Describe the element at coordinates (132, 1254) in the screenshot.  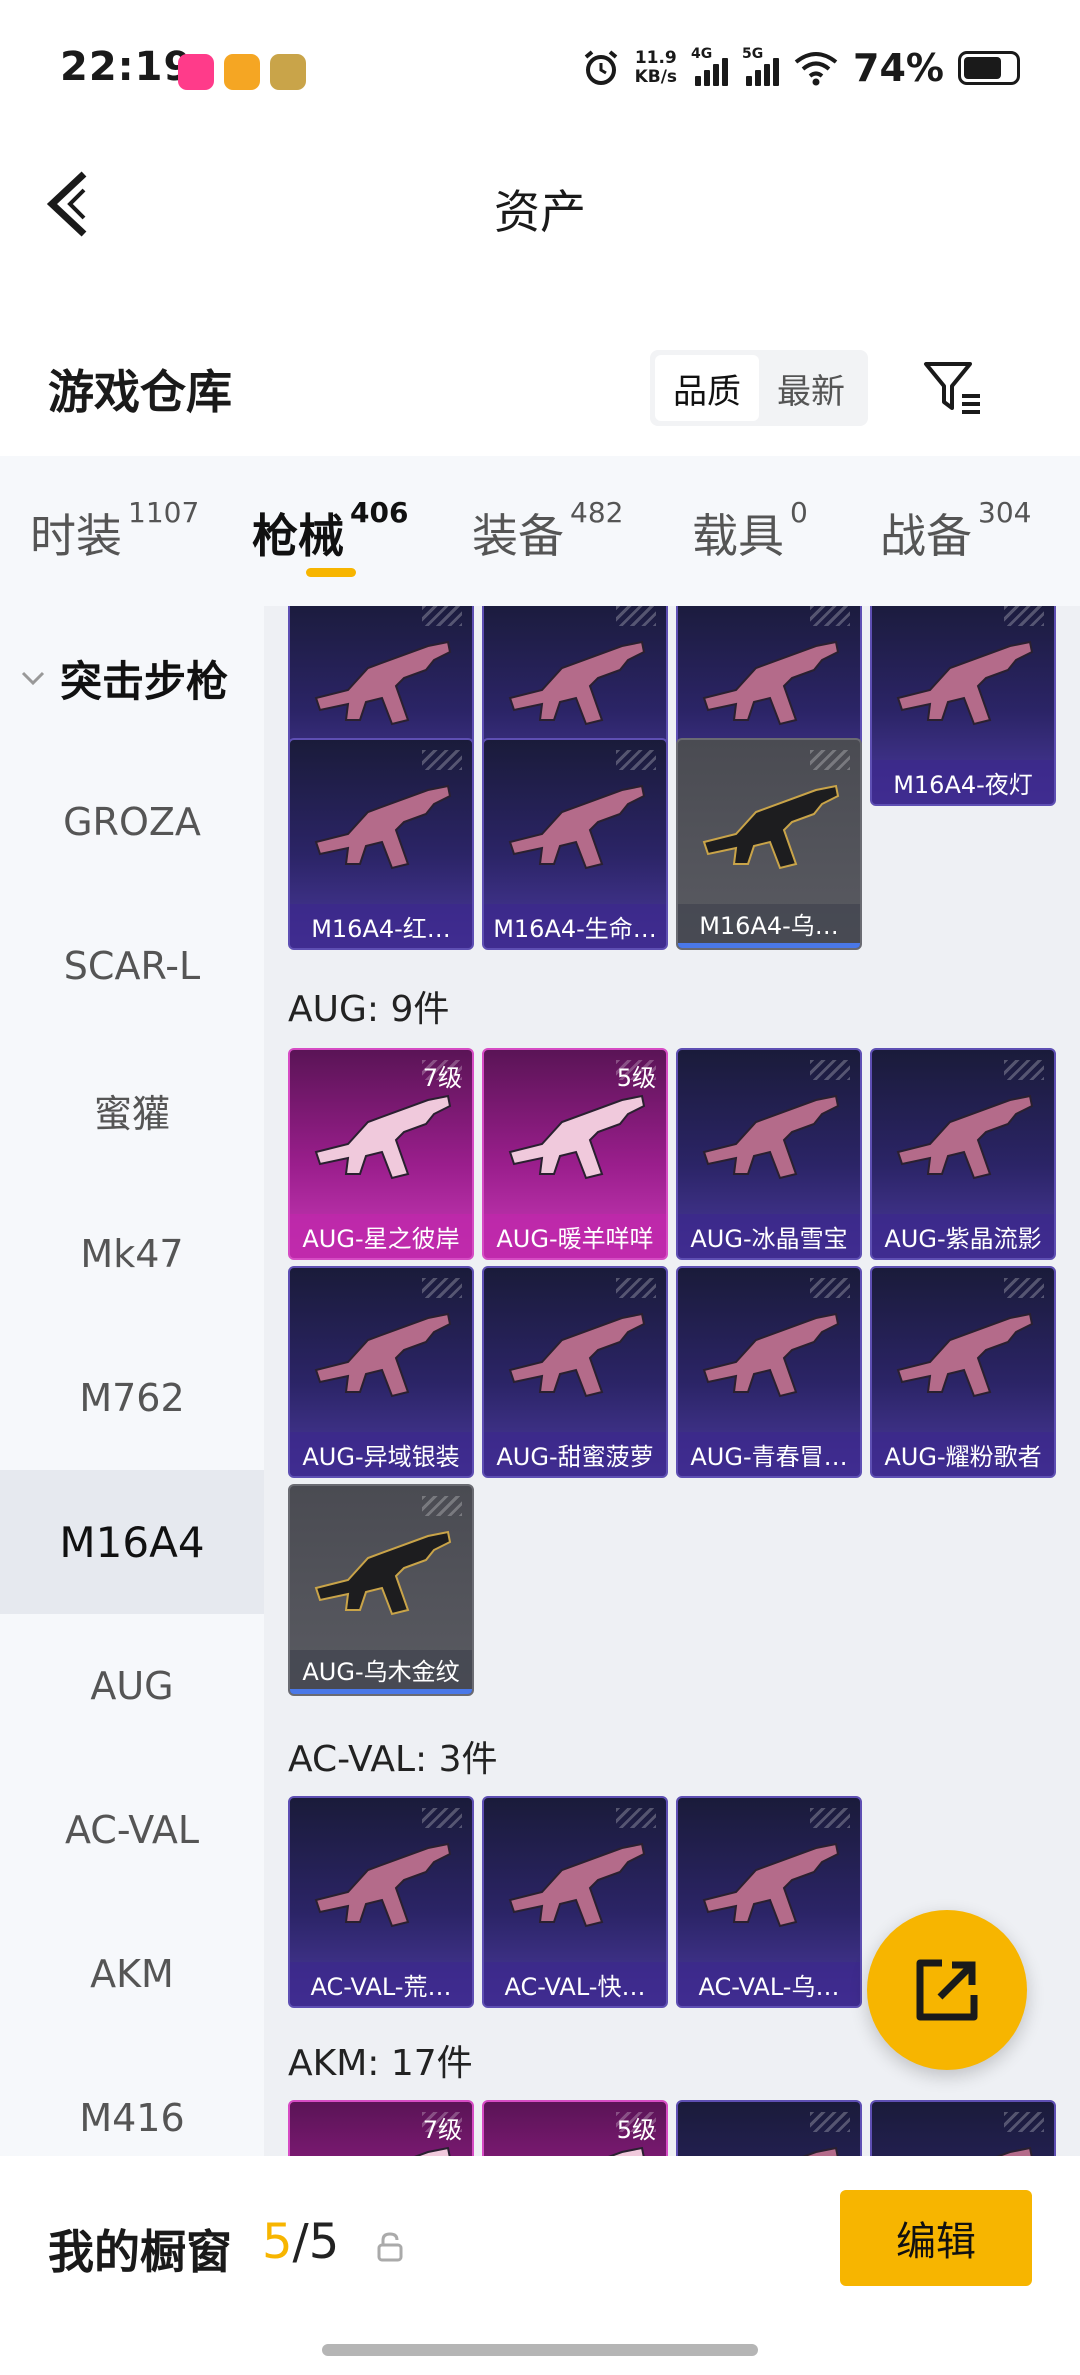
I see `sidebar-item-mk47: Mk47` at that location.